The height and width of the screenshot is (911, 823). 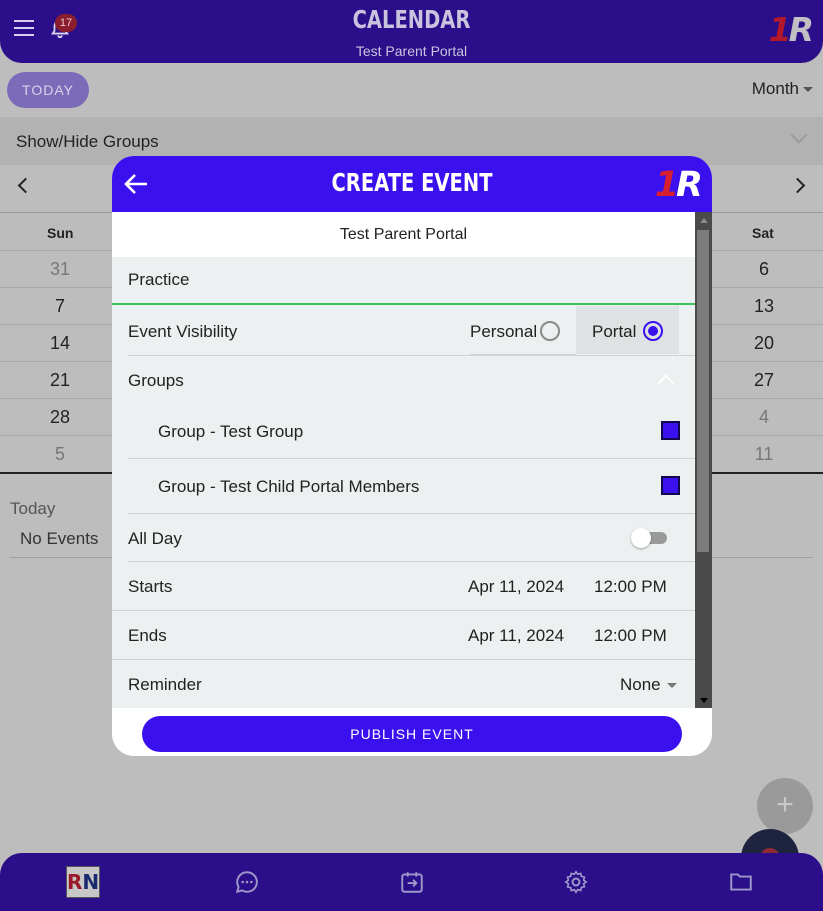 I want to click on dialog-scrollbar, so click(x=703, y=460).